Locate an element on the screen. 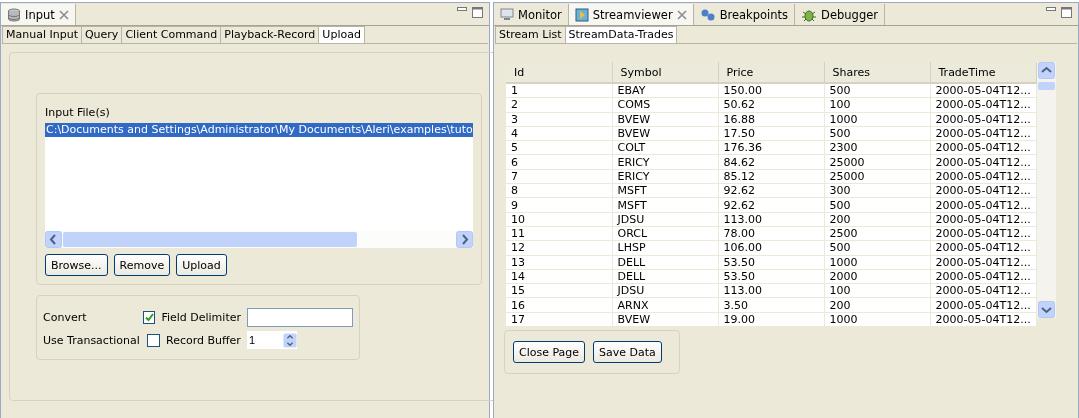  table-cell: 50.62 is located at coordinates (771, 105).